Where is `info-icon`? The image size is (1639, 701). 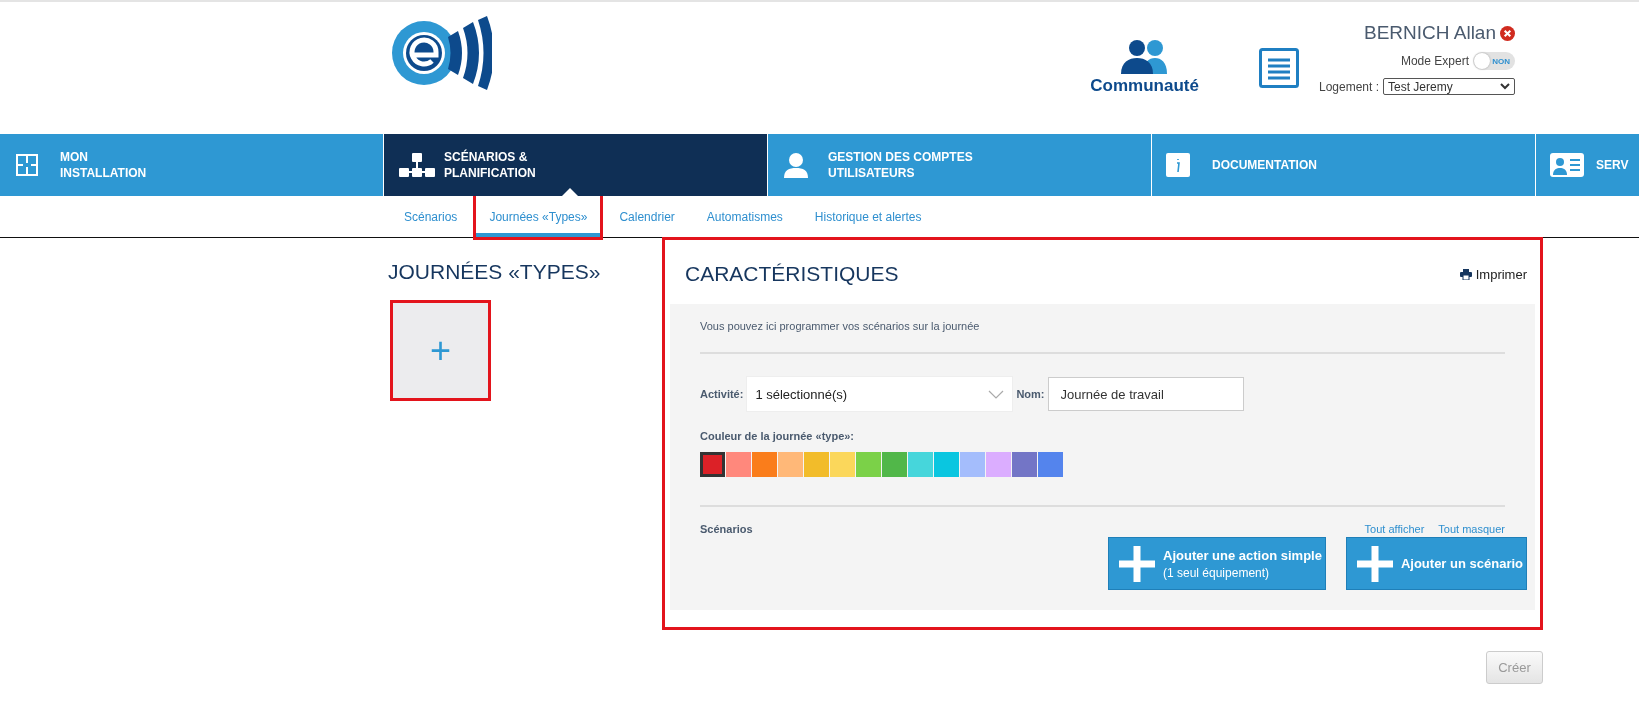 info-icon is located at coordinates (1178, 165).